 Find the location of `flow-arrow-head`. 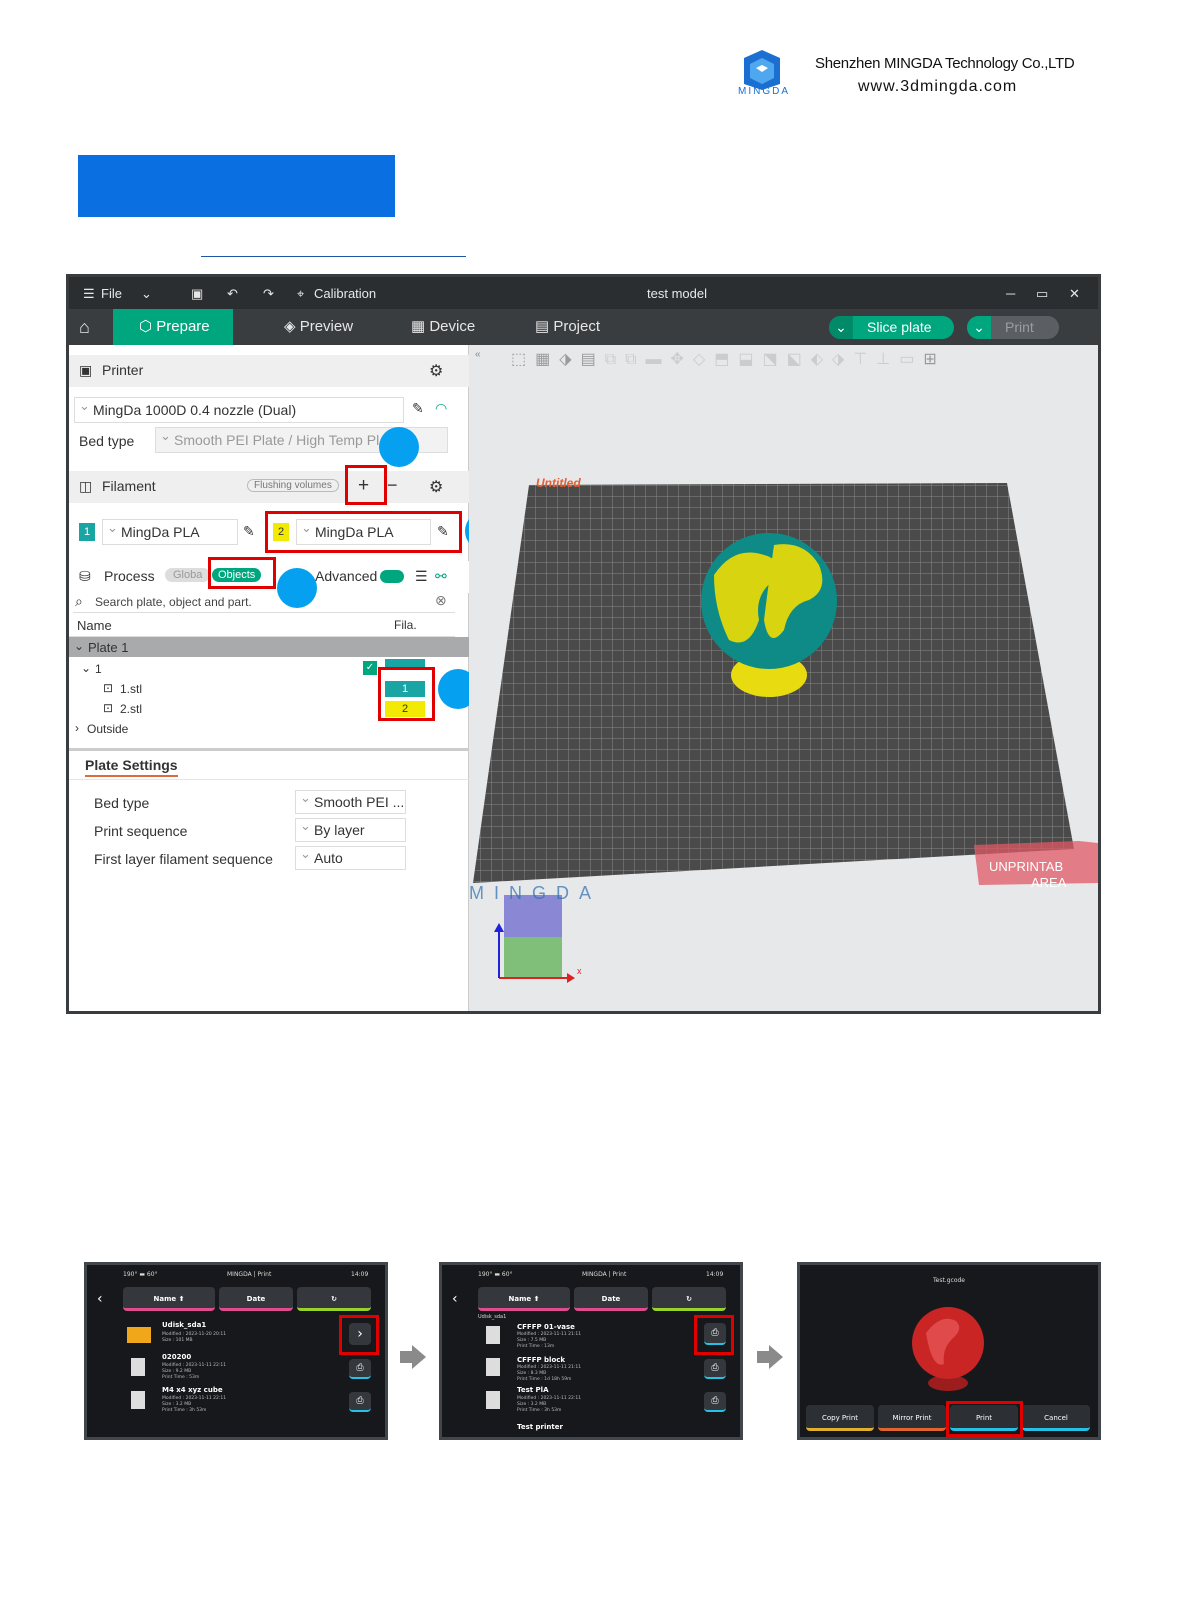

flow-arrow-head is located at coordinates (419, 1357).